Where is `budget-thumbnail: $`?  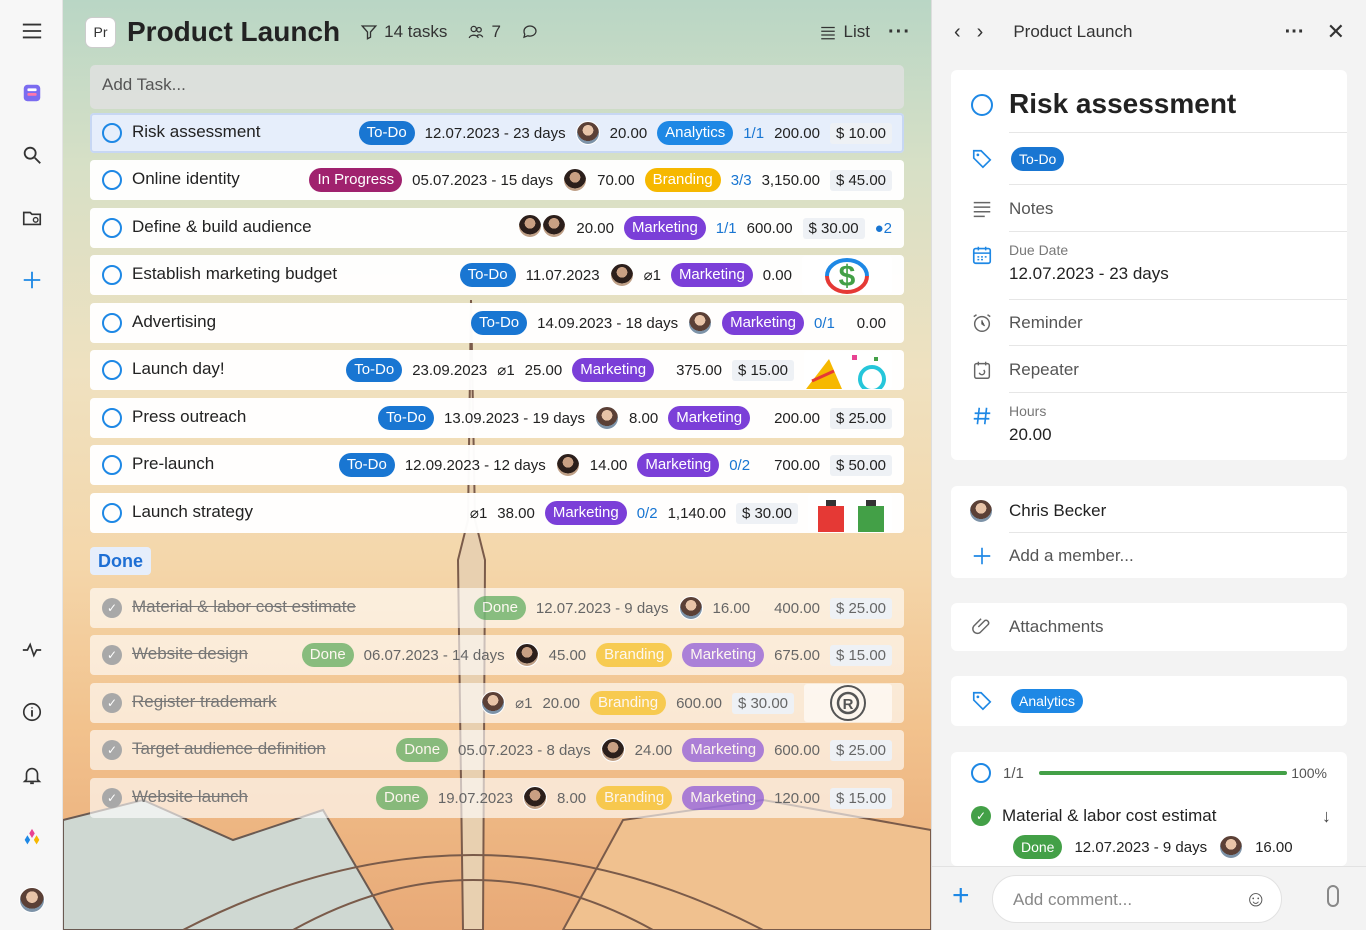 budget-thumbnail: $ is located at coordinates (847, 275).